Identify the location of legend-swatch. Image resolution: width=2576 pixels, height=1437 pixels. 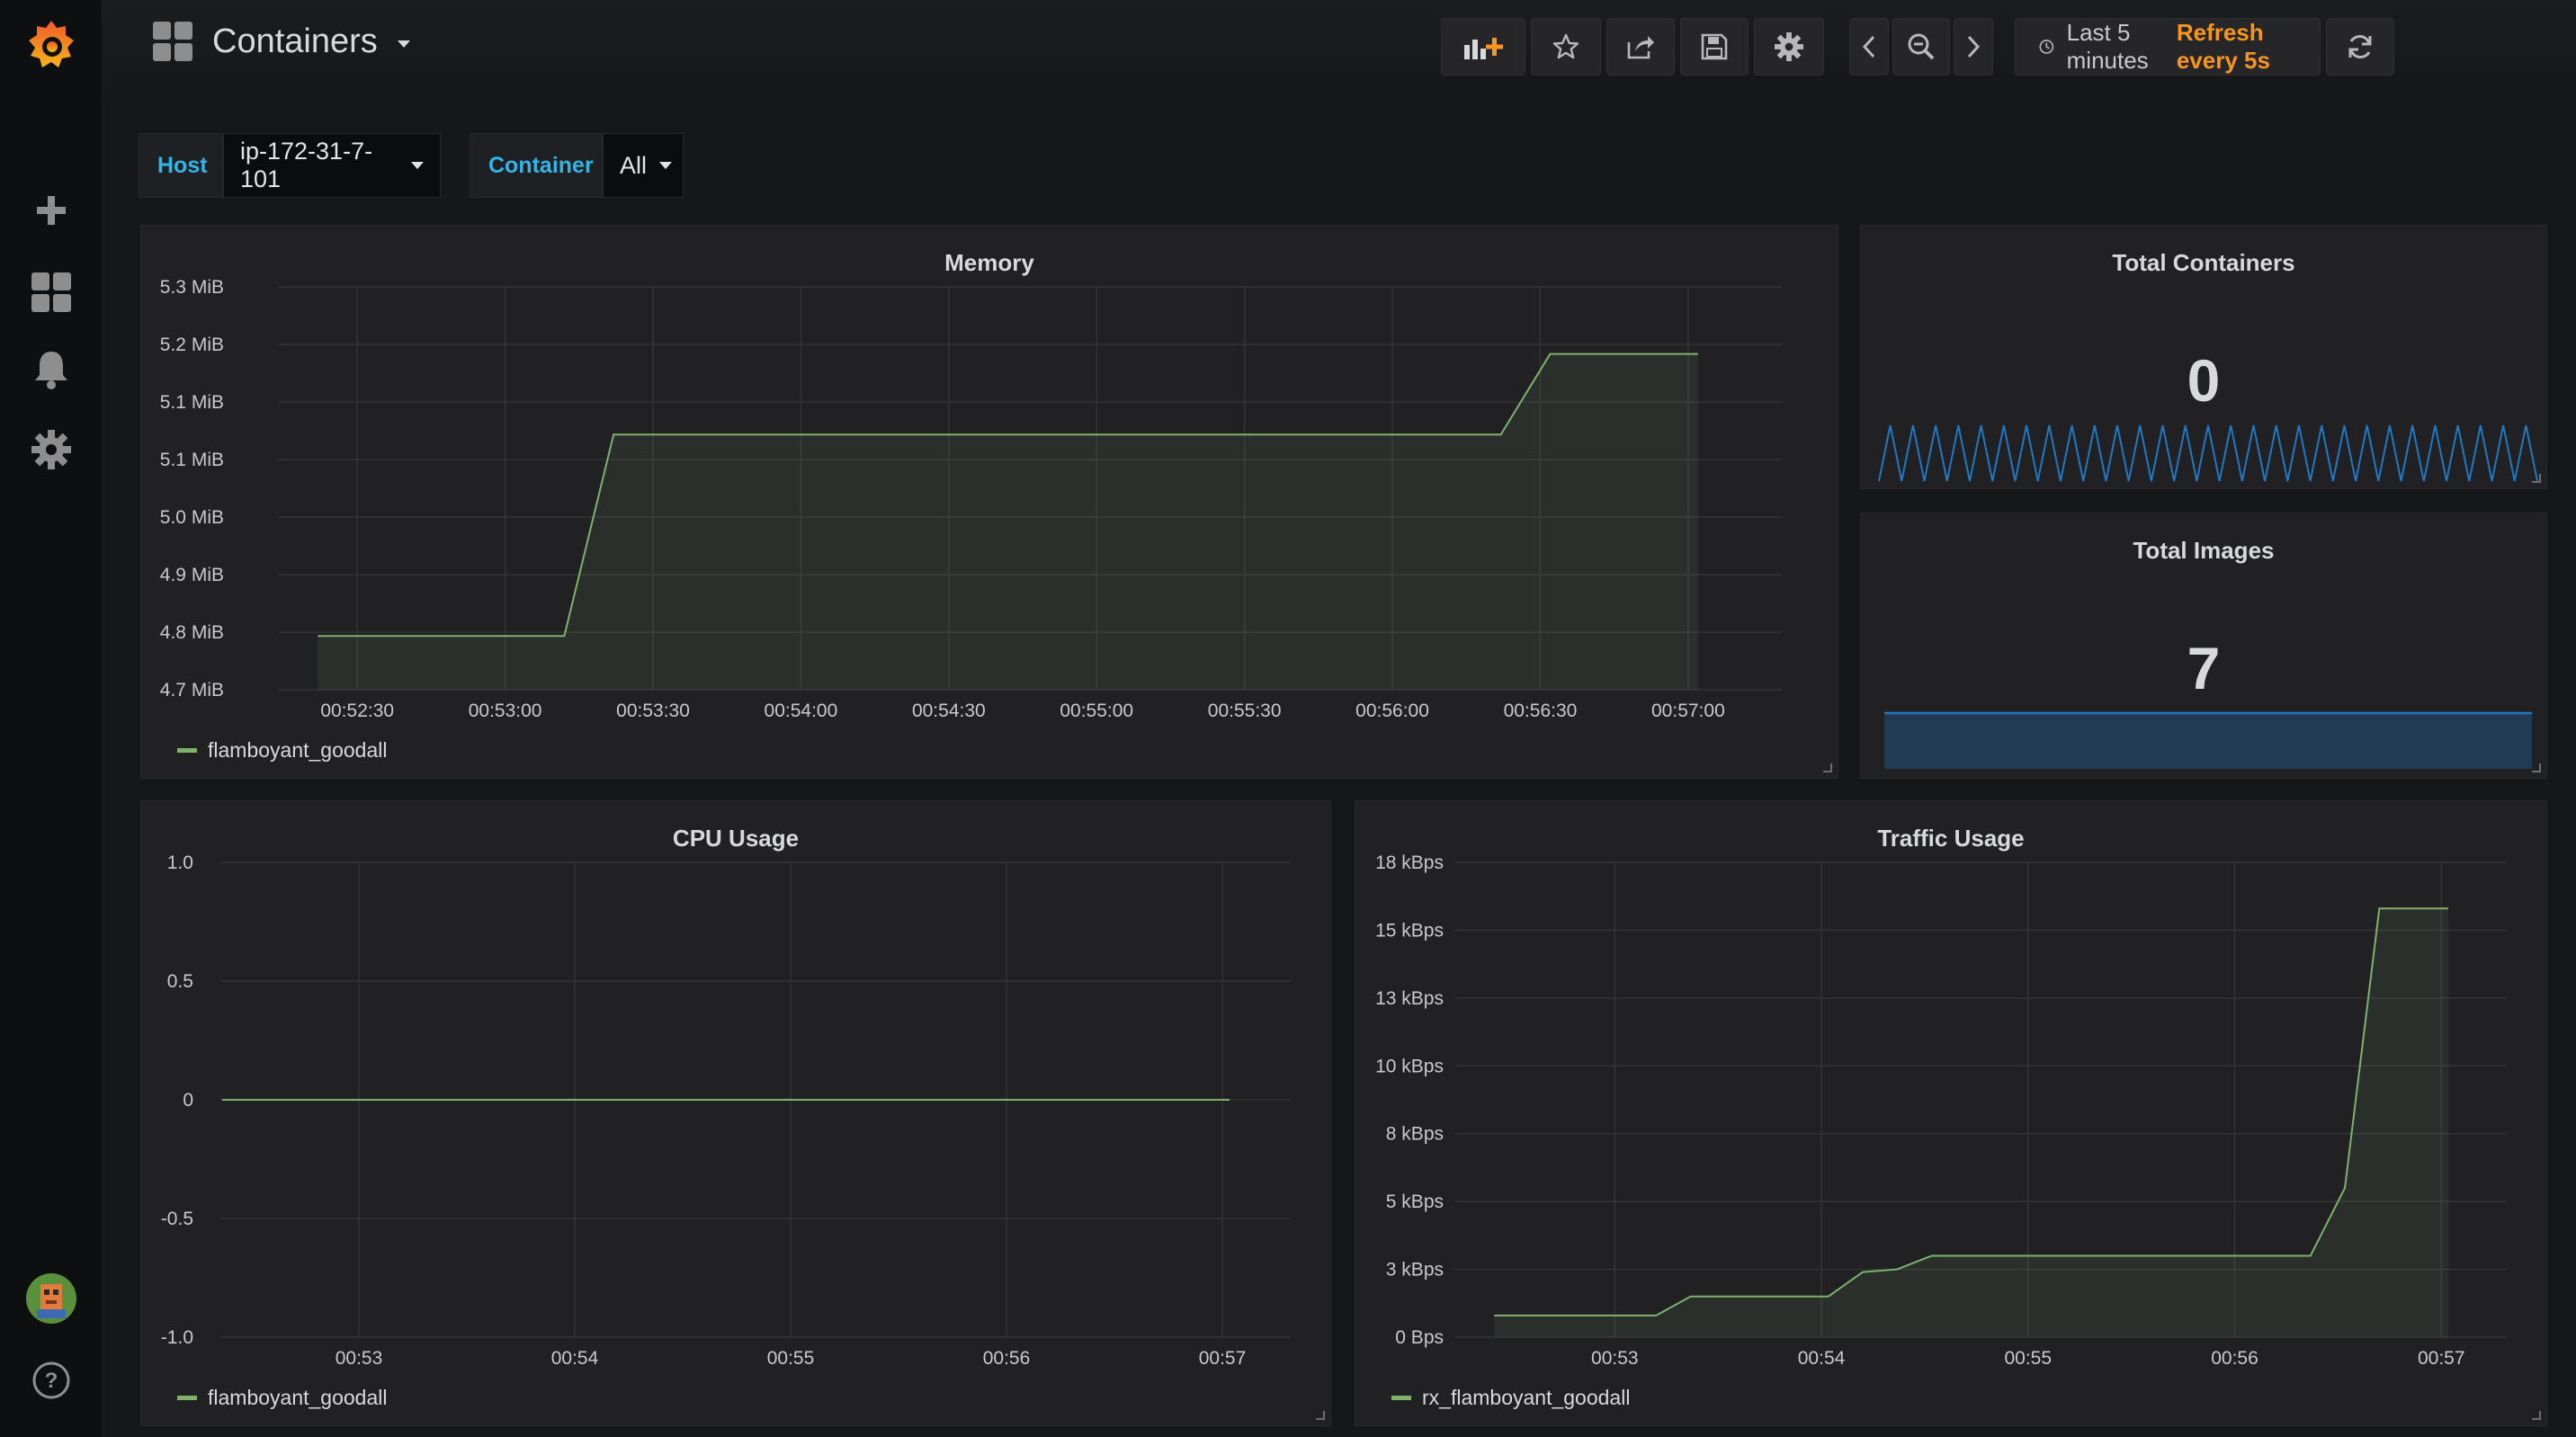
(1401, 1398).